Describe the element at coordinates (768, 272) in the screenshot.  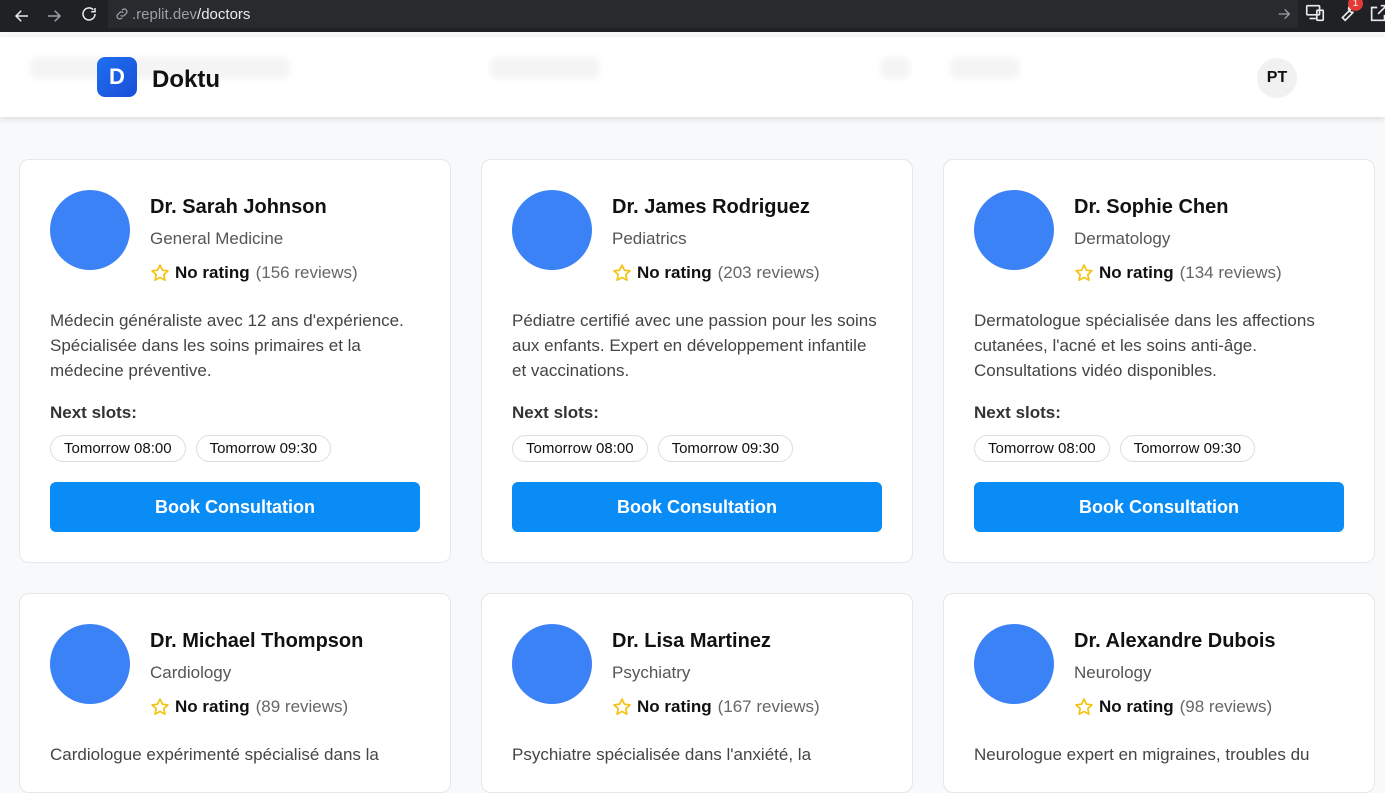
I see `review-count: (203 reviews)` at that location.